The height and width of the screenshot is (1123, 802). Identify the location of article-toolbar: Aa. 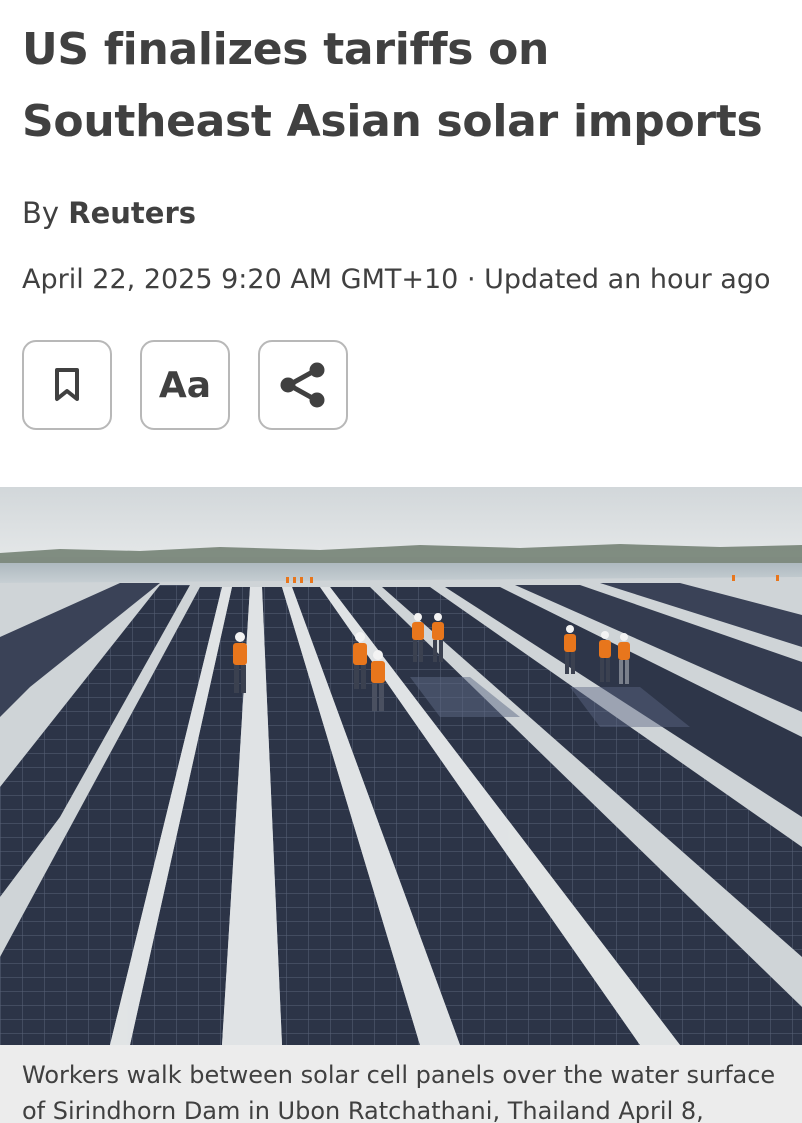
(185, 385).